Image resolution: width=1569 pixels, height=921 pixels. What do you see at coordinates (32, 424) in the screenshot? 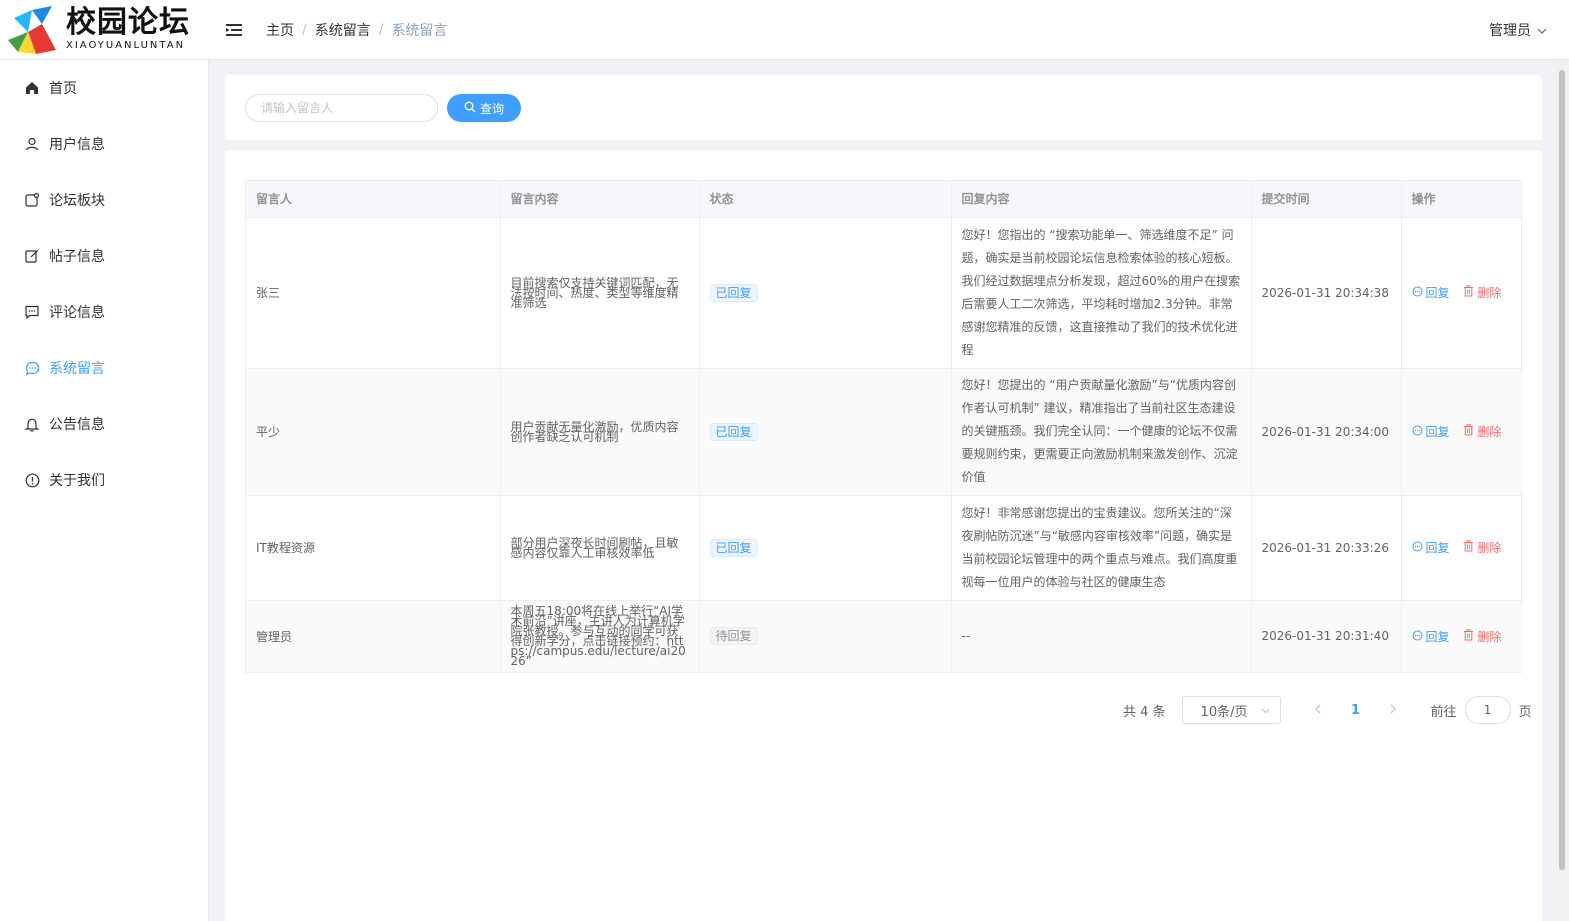
I see `bell-icon` at bounding box center [32, 424].